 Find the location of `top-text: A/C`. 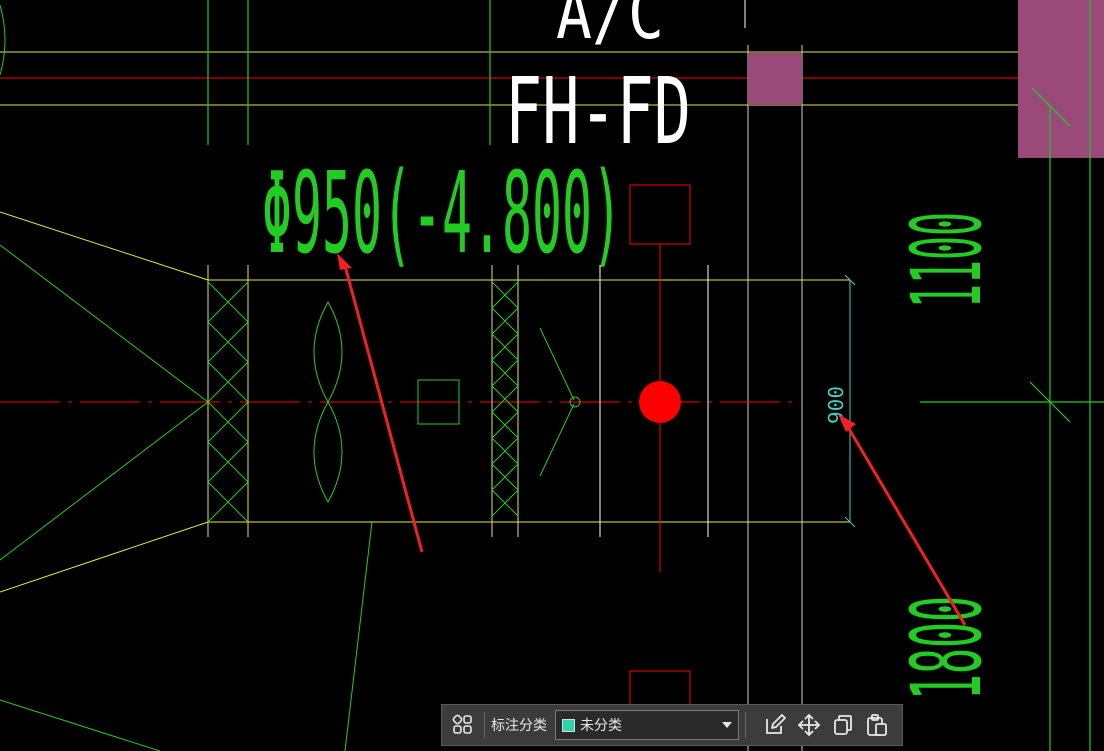

top-text: A/C is located at coordinates (610, 27).